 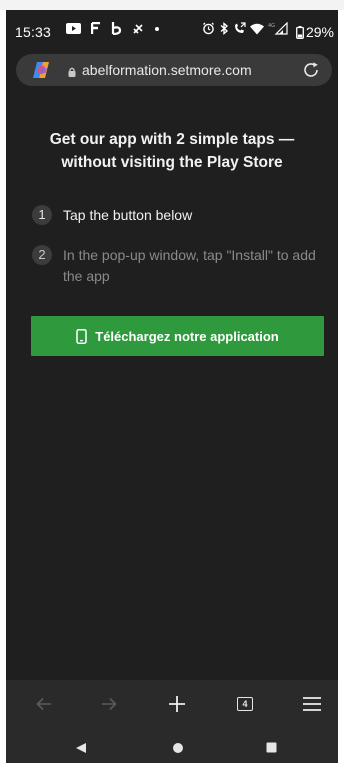 I want to click on new-tab-button, so click(x=177, y=704).